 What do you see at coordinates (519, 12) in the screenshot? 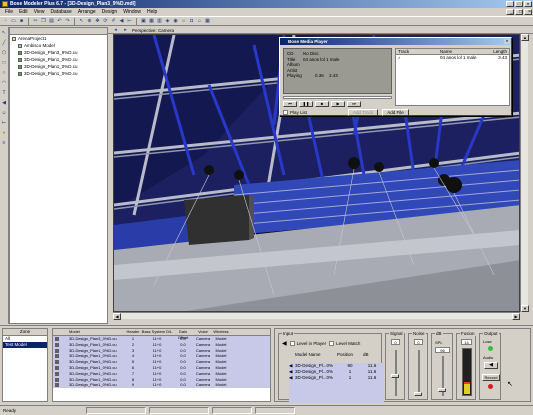
I see `mdi-restore-button: □` at bounding box center [519, 12].